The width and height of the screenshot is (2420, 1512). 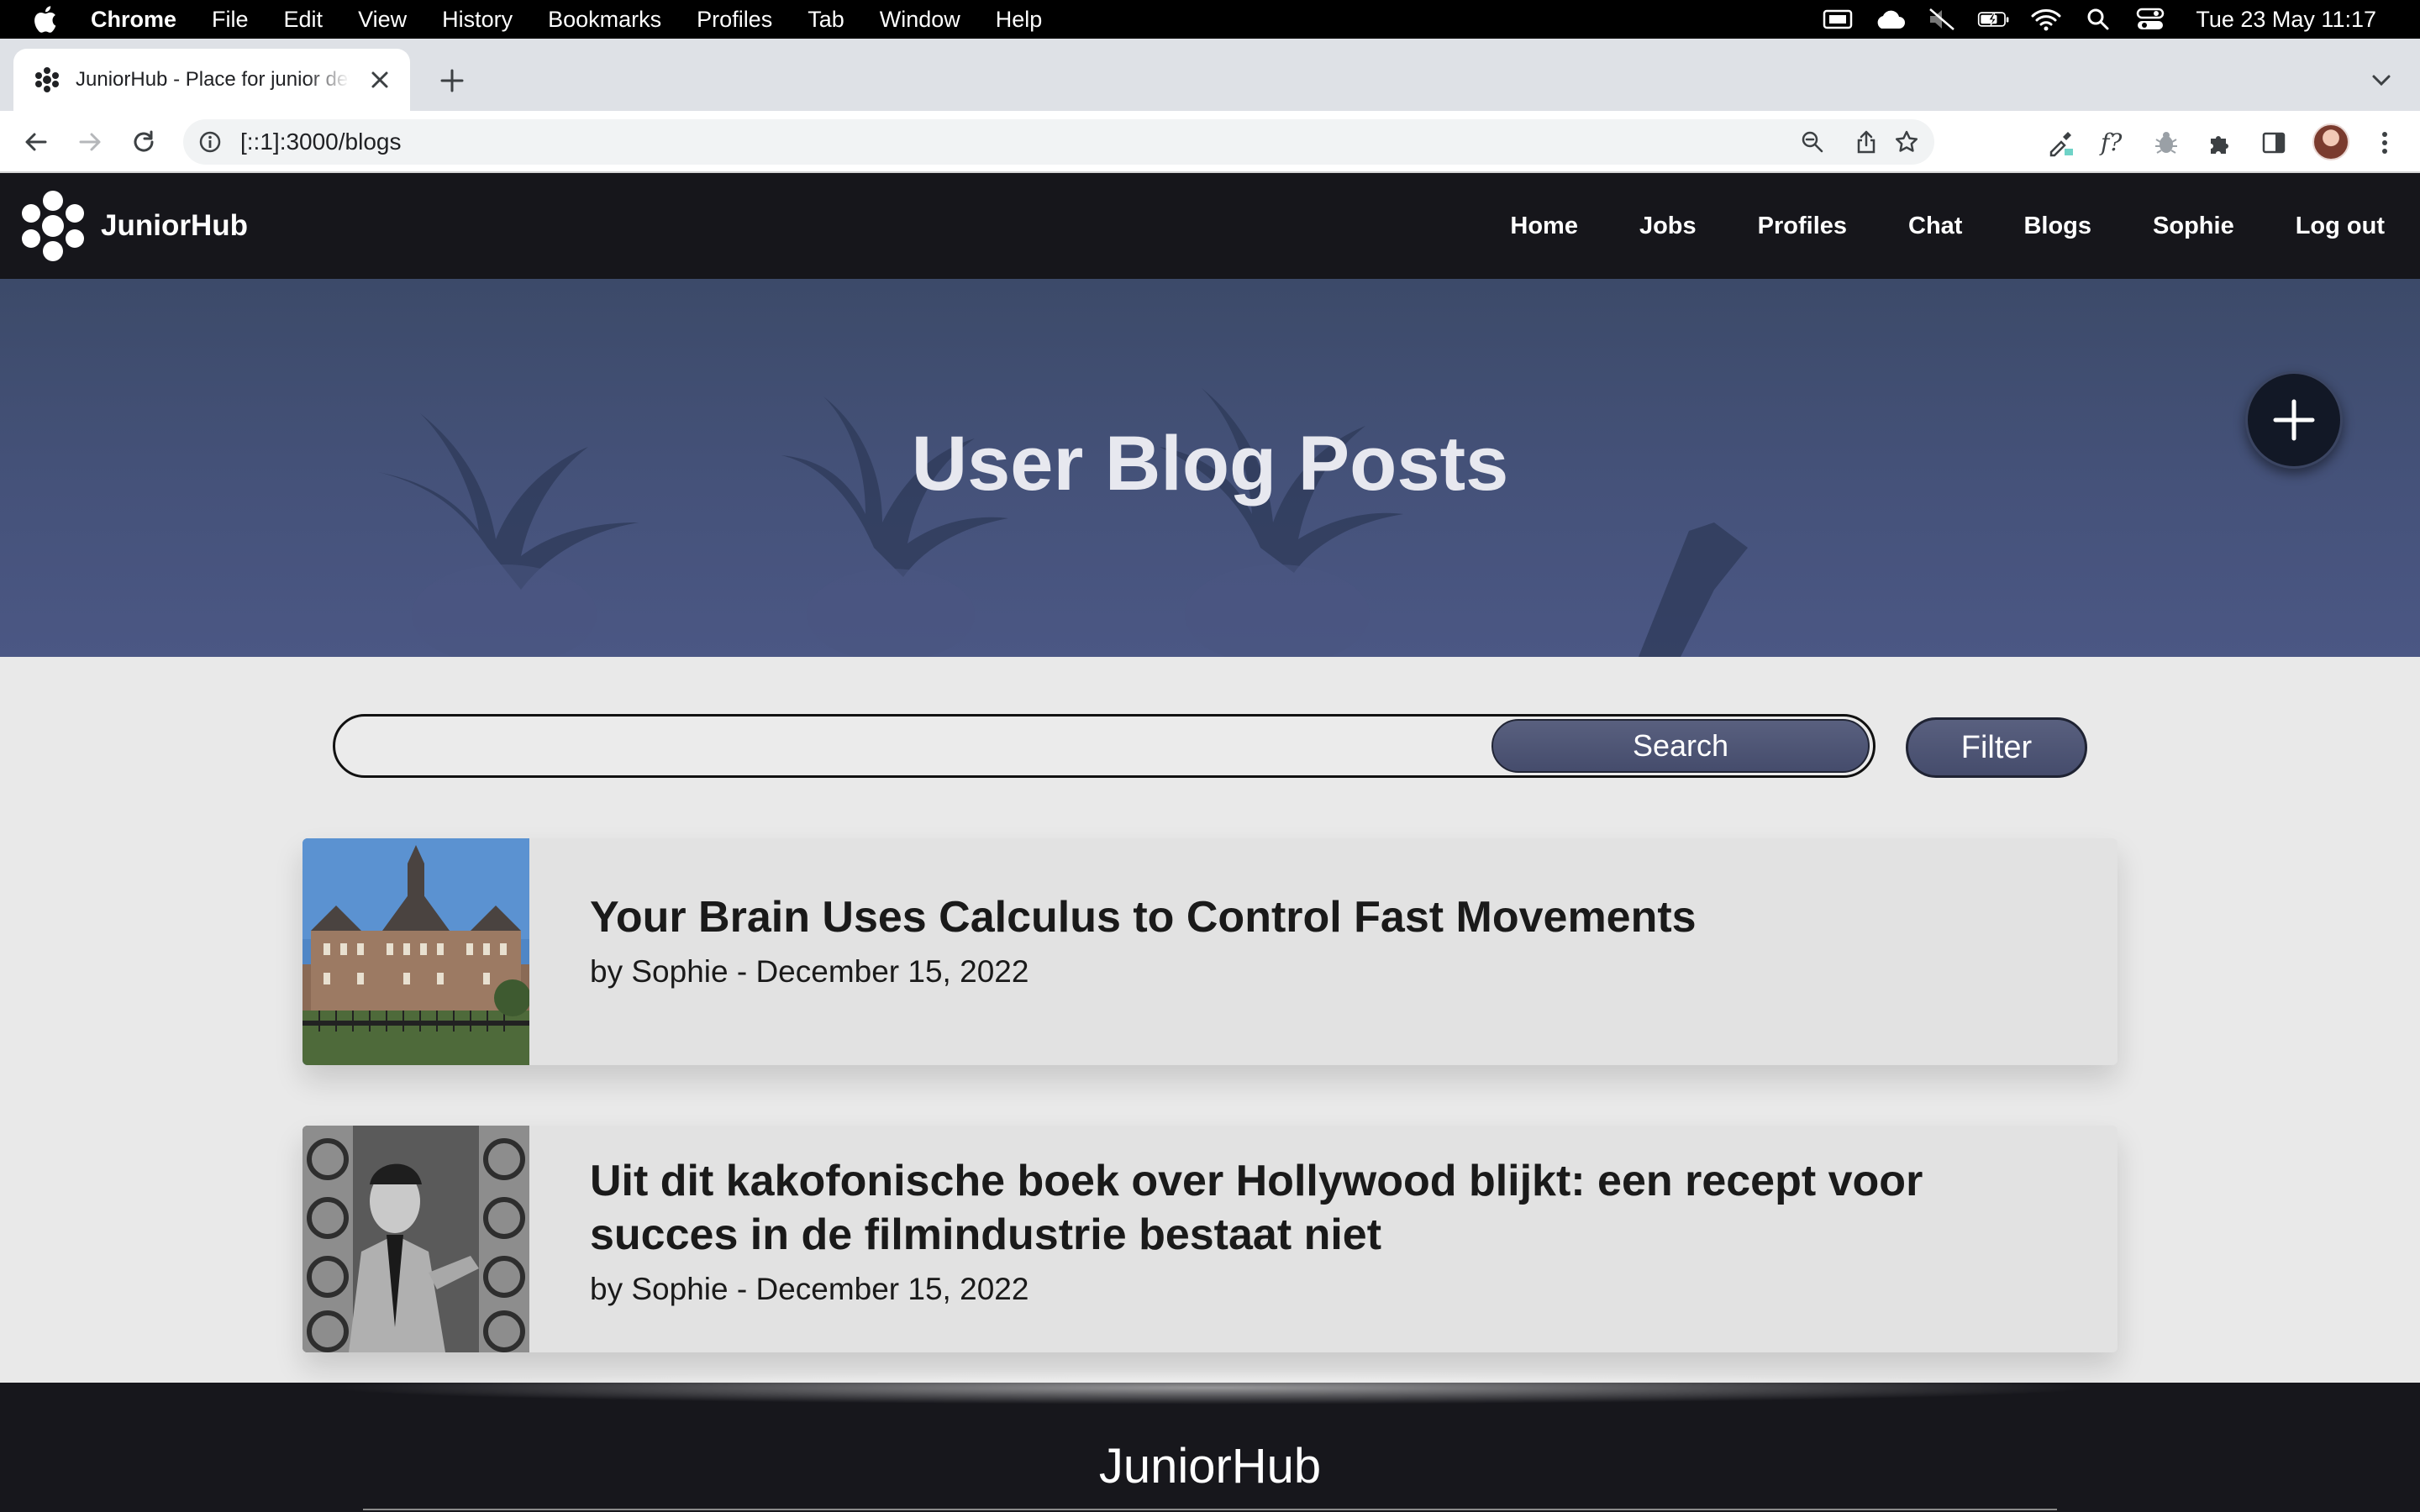 What do you see at coordinates (36, 142) in the screenshot?
I see `back-arrow-icon` at bounding box center [36, 142].